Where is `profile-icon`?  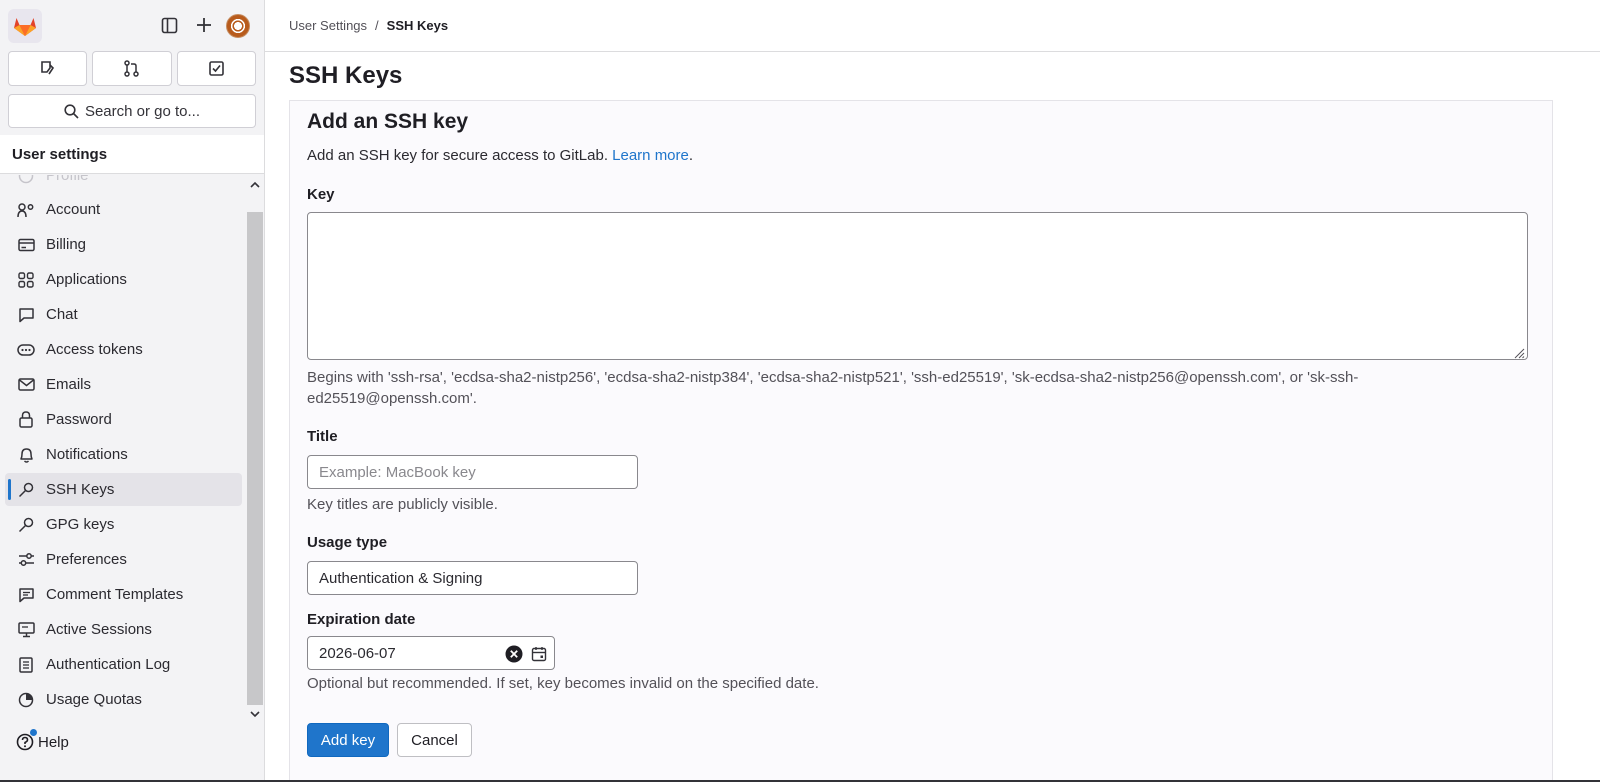 profile-icon is located at coordinates (26, 180).